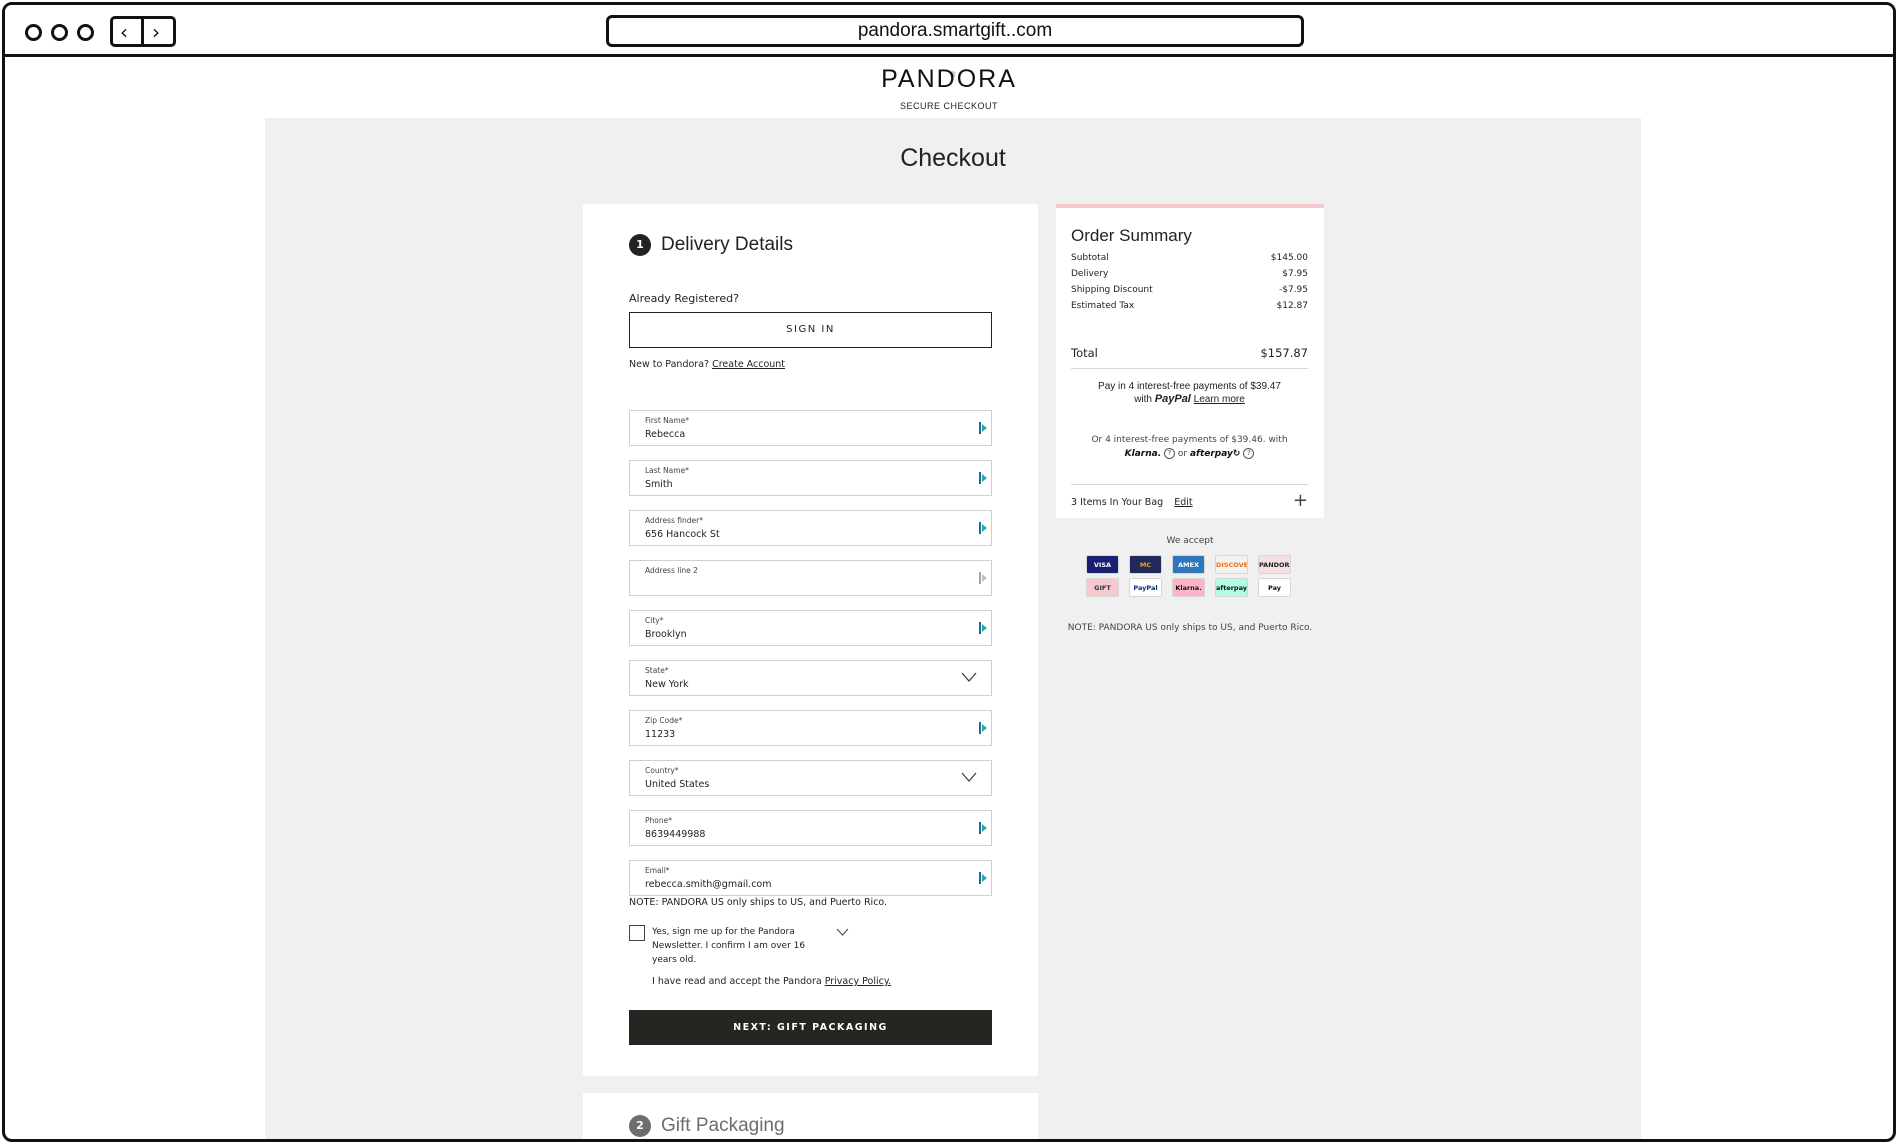  Describe the element at coordinates (660, 734) in the screenshot. I see `field-value: 11233` at that location.